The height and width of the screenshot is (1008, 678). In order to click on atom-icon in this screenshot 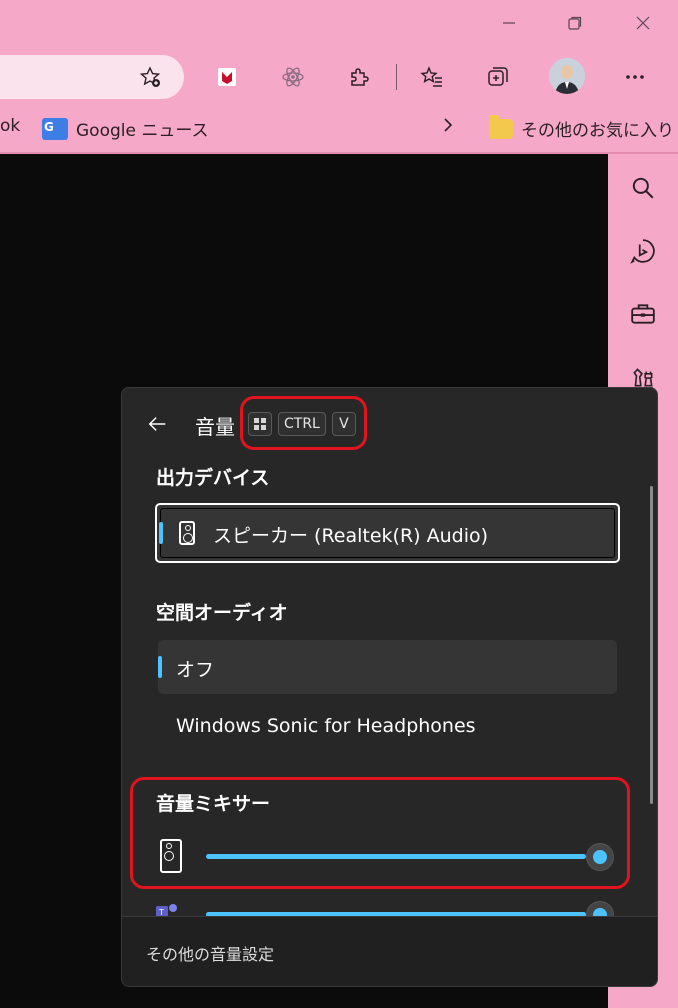, I will do `click(293, 77)`.